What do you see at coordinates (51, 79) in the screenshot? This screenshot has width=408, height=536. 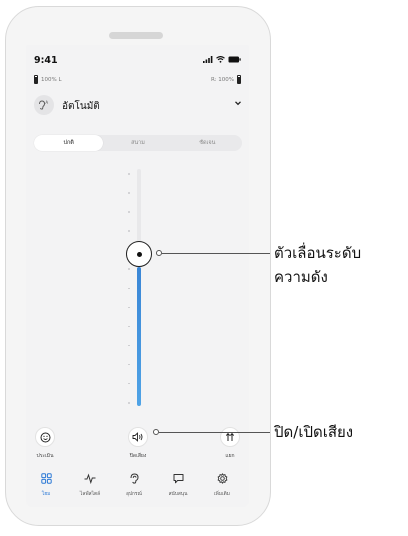 I see `left-battery-label: 100% L` at bounding box center [51, 79].